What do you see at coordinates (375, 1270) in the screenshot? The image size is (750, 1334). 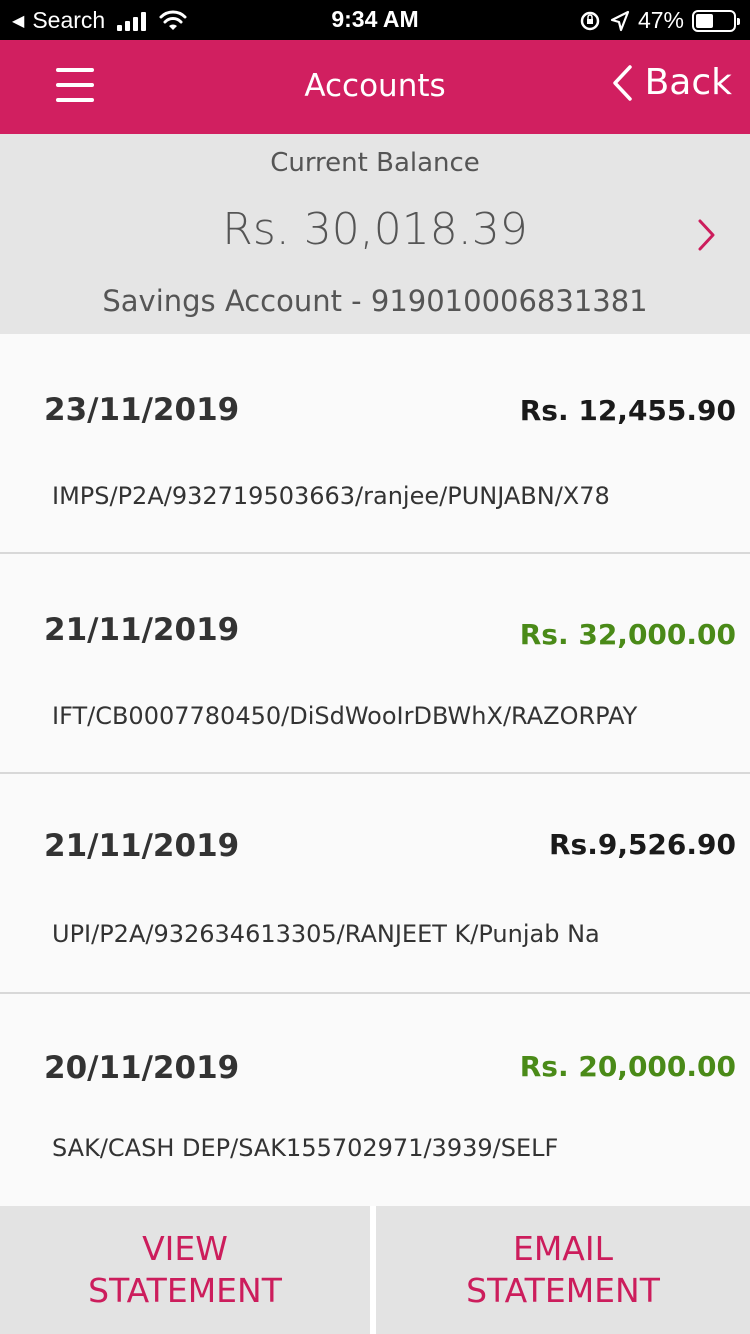 I see `bottom-action-bar: VIEW STATEMENT EMAIL STATEMENT` at bounding box center [375, 1270].